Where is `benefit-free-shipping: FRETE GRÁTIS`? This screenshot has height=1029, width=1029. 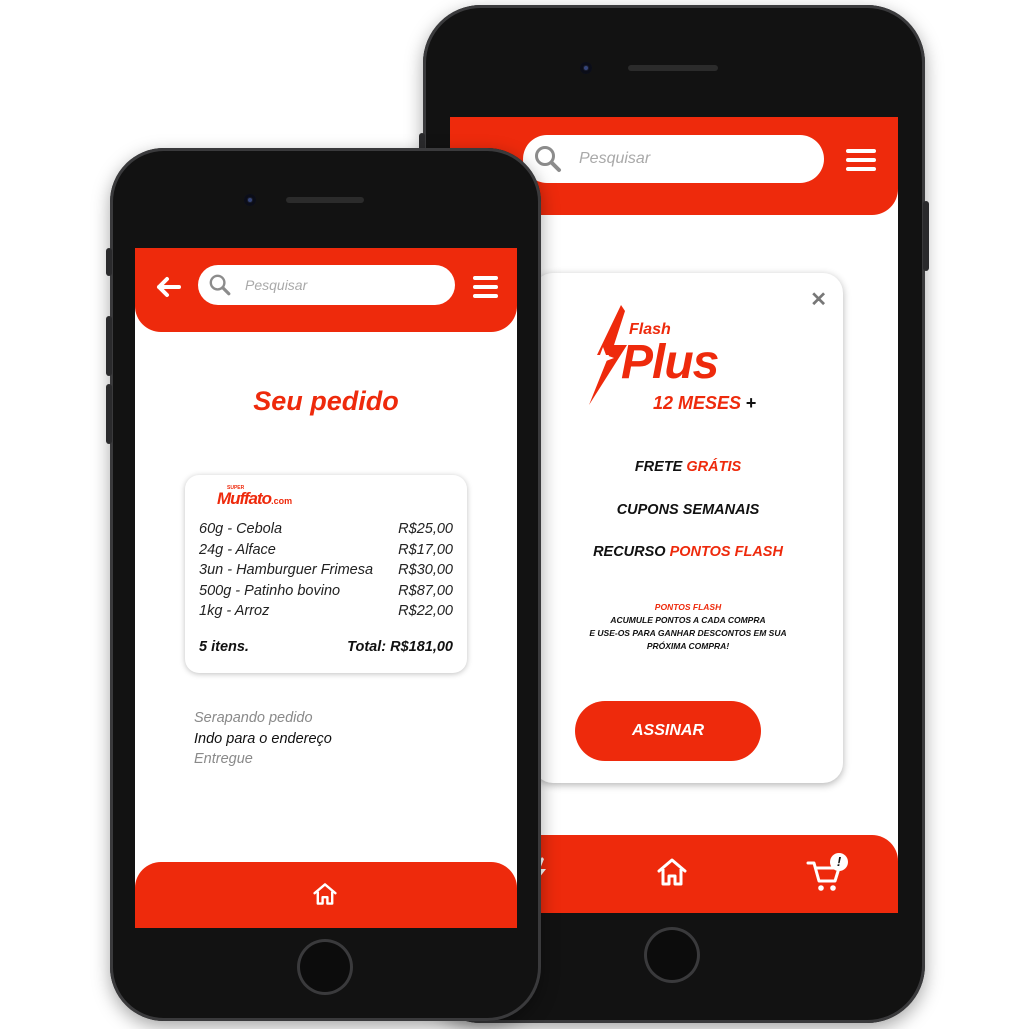
benefit-free-shipping: FRETE GRÁTIS is located at coordinates (688, 467).